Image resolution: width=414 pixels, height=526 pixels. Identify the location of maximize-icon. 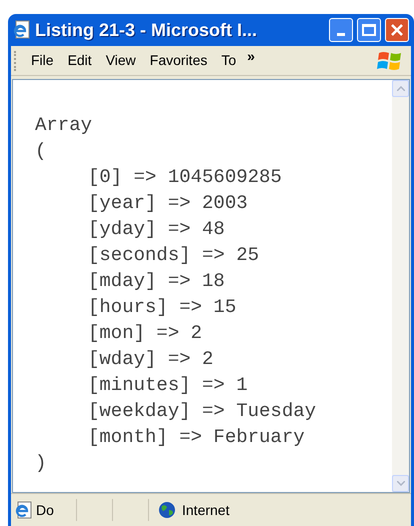
(369, 30).